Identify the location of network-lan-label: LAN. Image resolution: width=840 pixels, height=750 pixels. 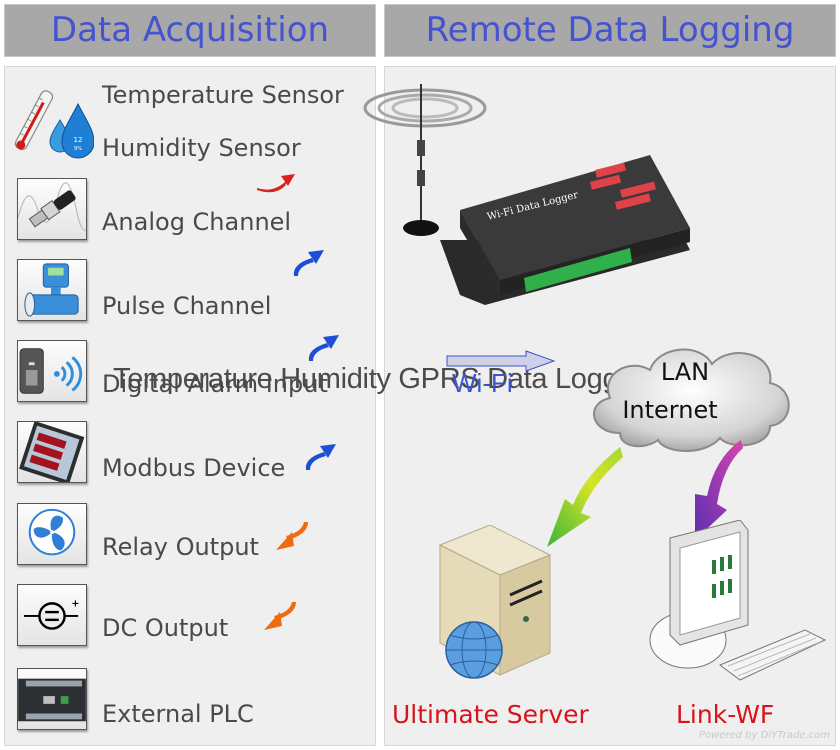
(685, 372).